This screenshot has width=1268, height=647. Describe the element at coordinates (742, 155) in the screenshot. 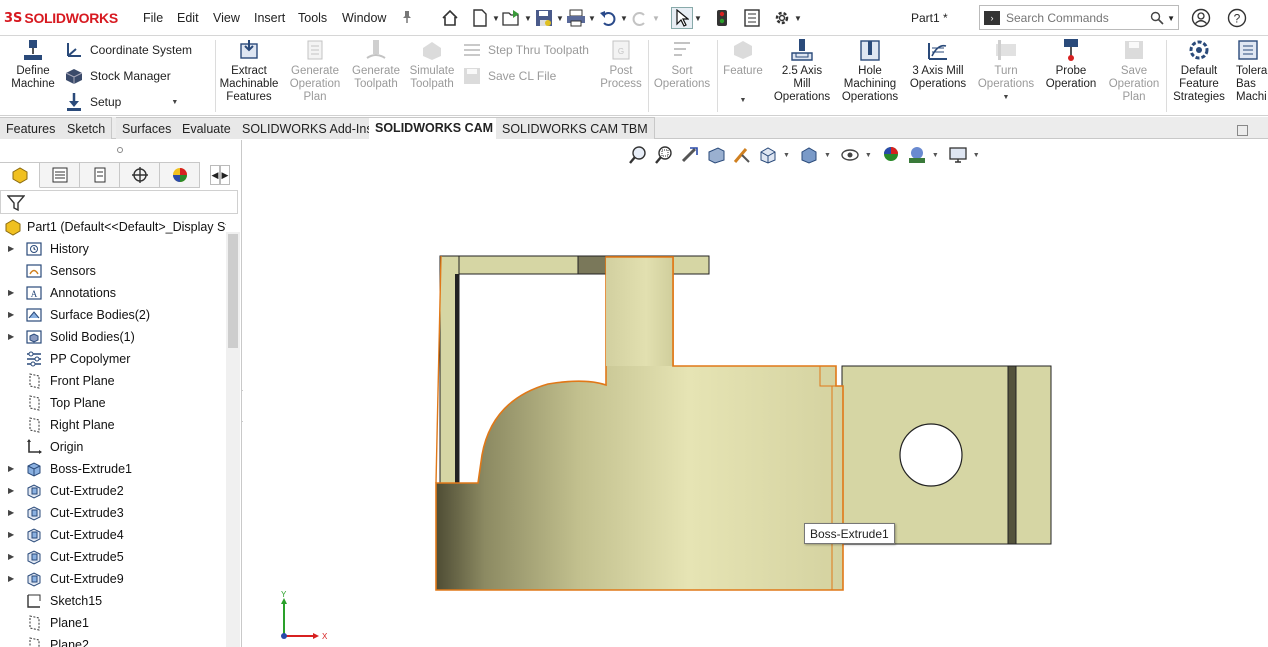

I see `dynamic-annotation-views-icon` at that location.